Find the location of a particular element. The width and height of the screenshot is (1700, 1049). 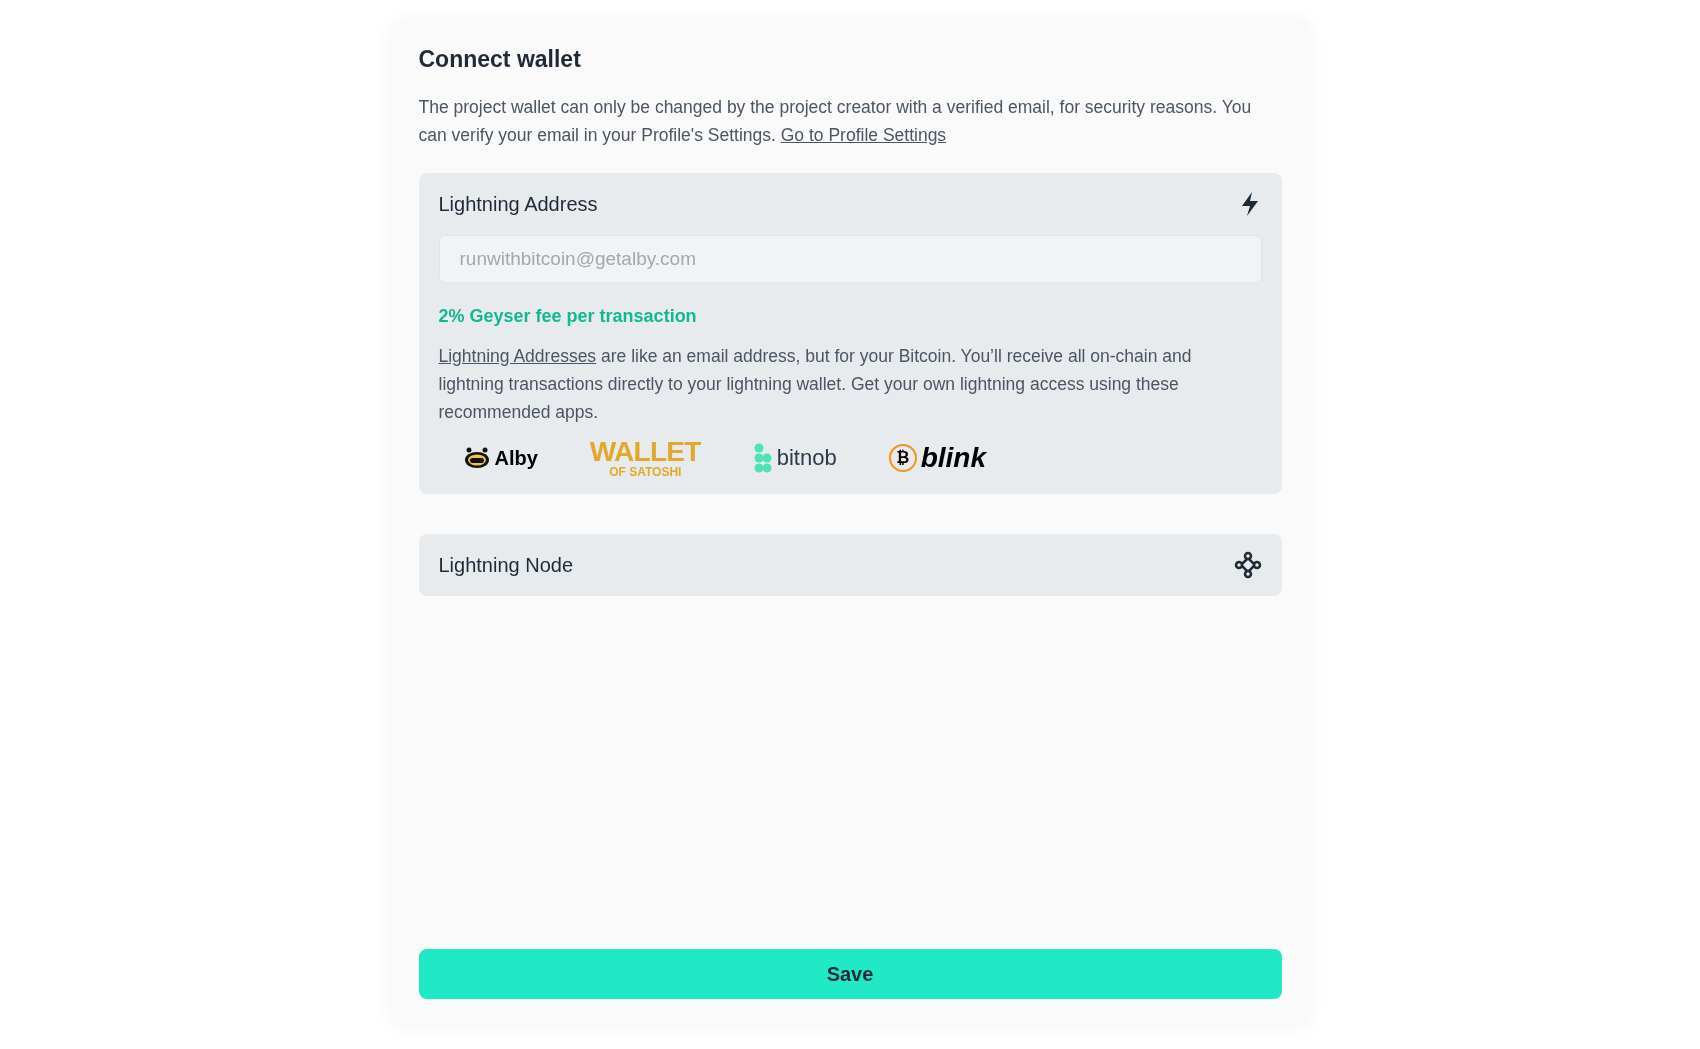

description-text: The project wallet can only be changed by the project creator with a verified email, for security reasons. You can verify your email in your Profile's Settings. Go to Profile Settings is located at coordinates (835, 121).